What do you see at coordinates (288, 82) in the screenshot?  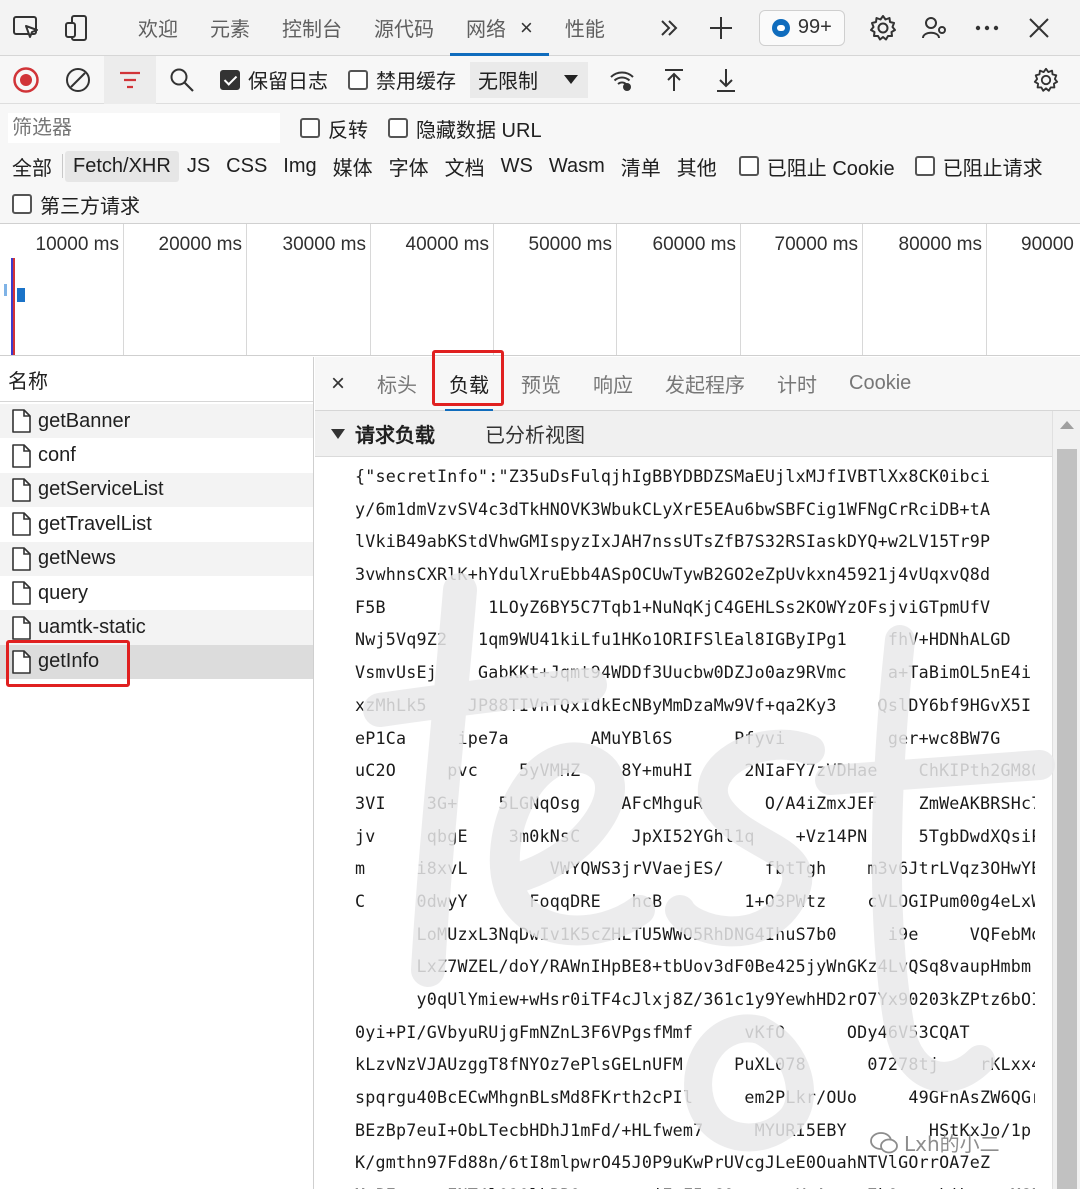 I see `preserve-log-label: 保留日志` at bounding box center [288, 82].